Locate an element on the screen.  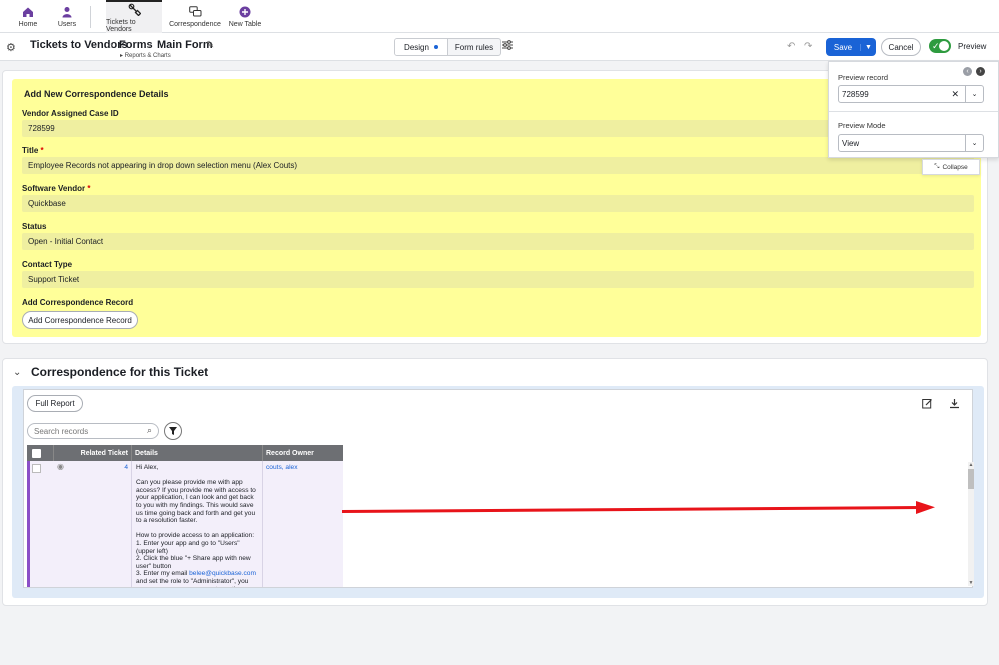
field-status: Open - Initial Contact is located at coordinates (498, 241).